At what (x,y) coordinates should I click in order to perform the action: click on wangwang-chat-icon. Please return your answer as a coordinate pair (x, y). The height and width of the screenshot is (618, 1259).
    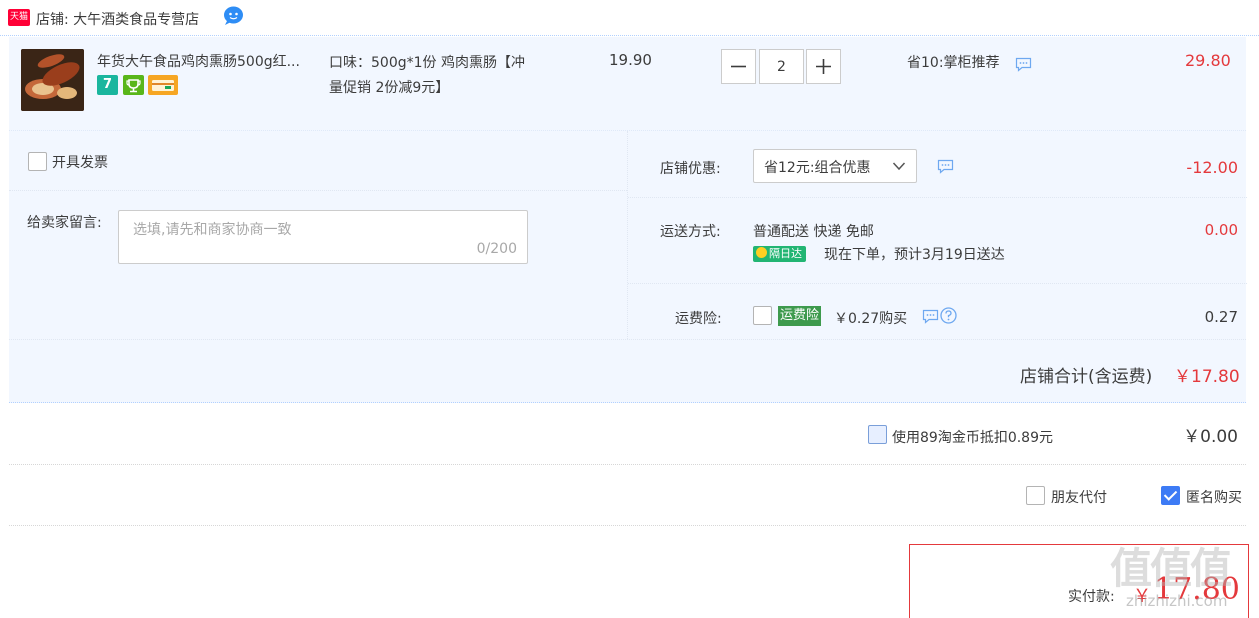
    Looking at the image, I should click on (233, 15).